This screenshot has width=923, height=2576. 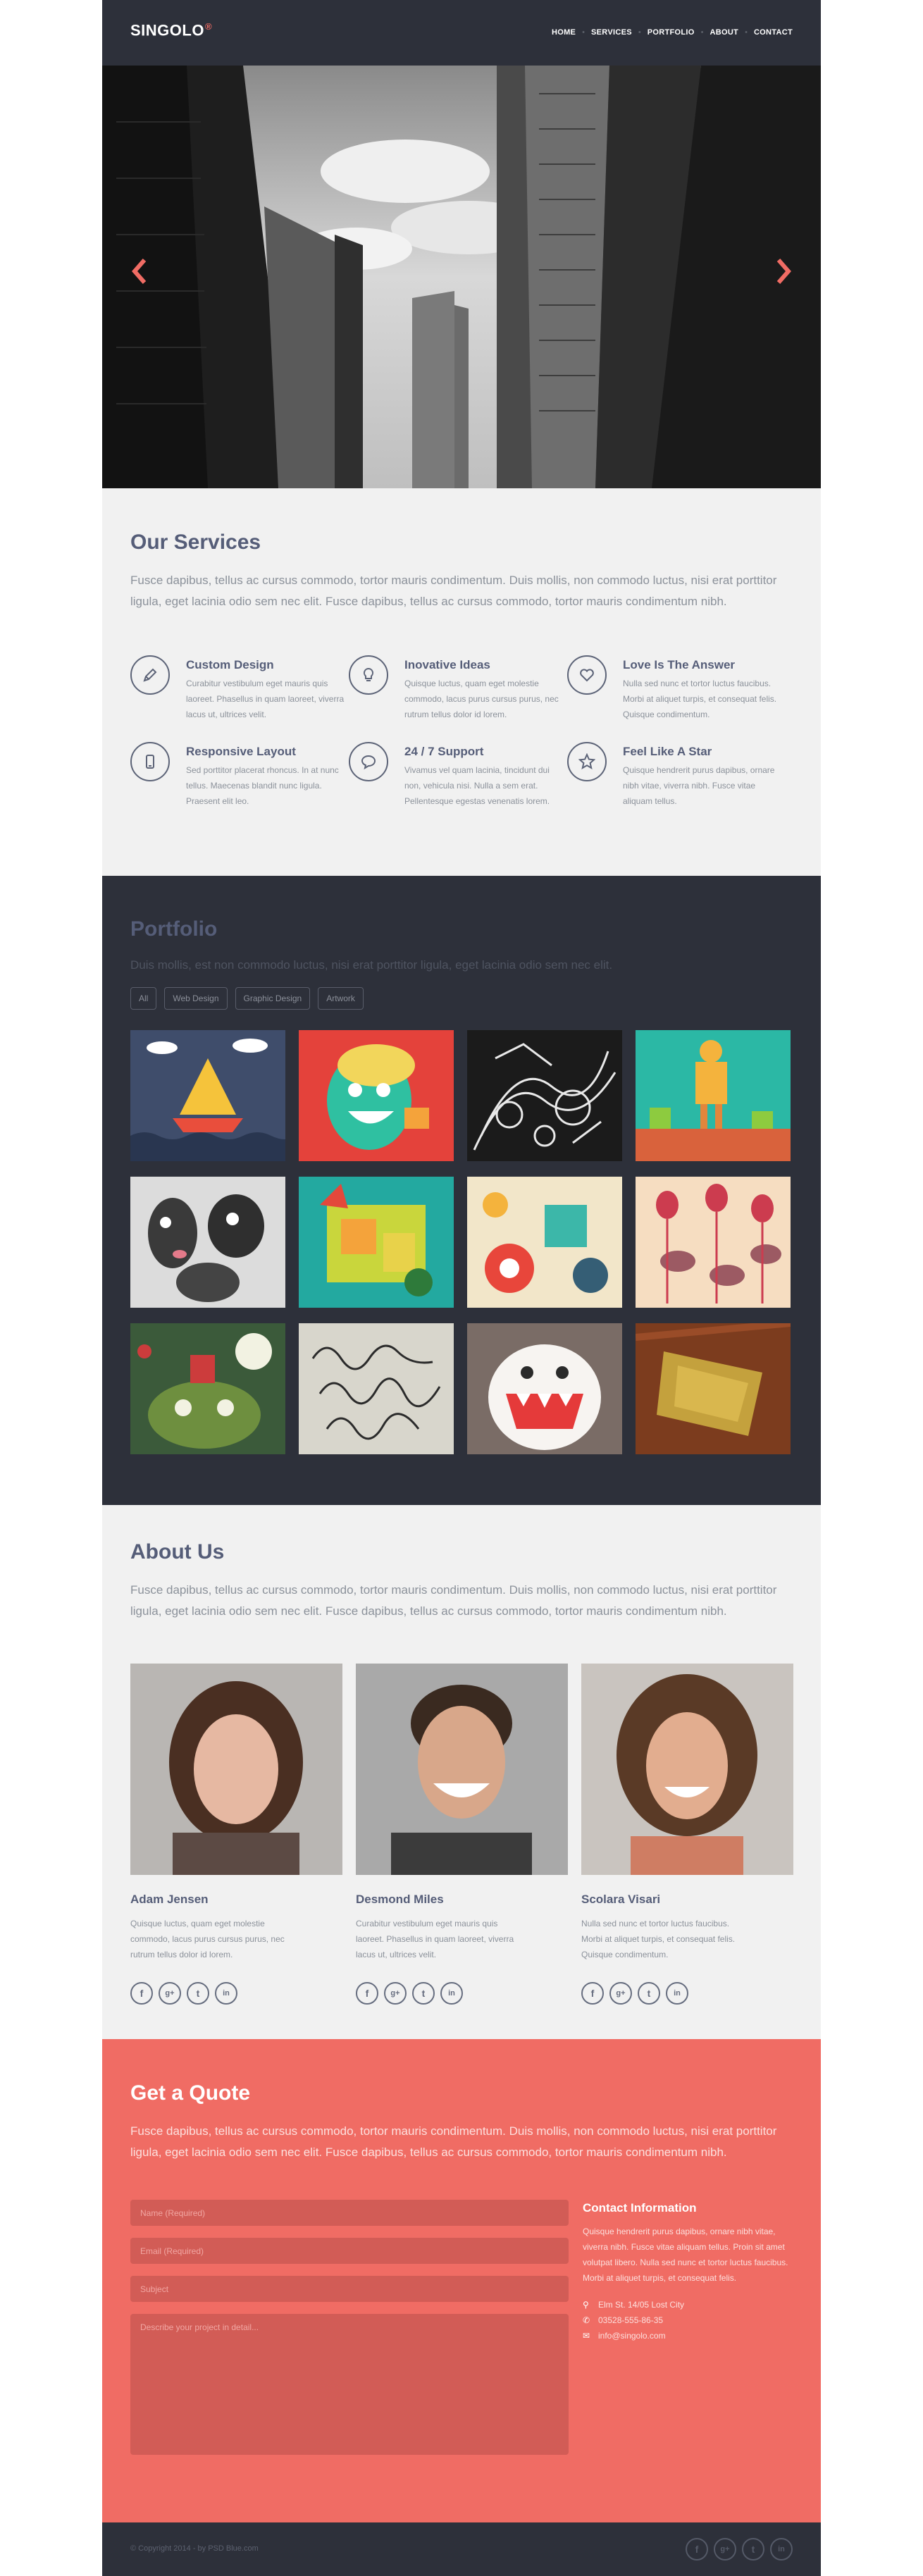 I want to click on footer-socials: f g+ t in, so click(x=737, y=2549).